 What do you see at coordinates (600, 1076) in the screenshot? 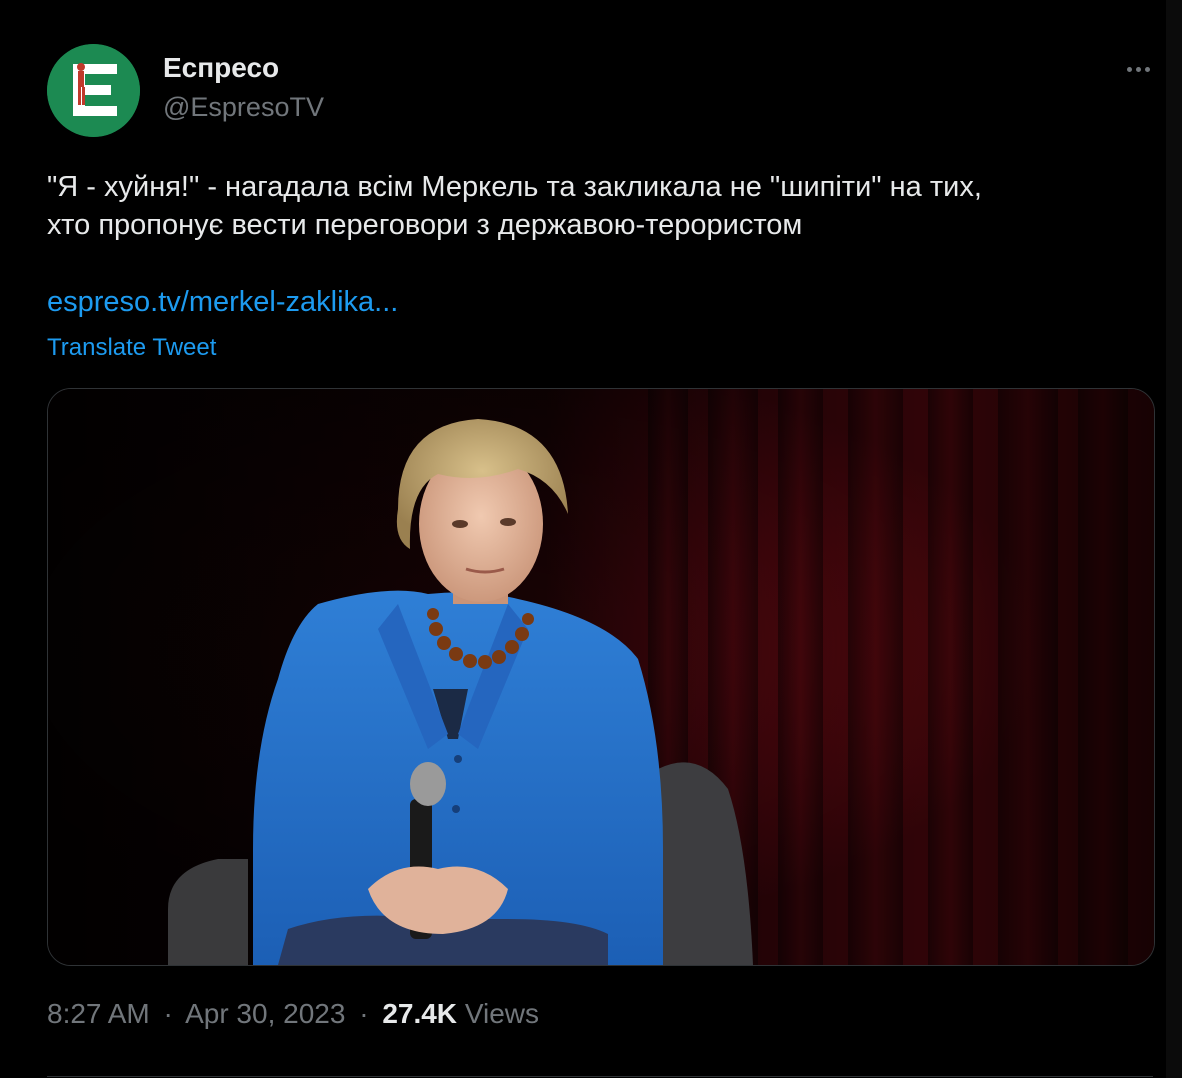
I see `divider` at bounding box center [600, 1076].